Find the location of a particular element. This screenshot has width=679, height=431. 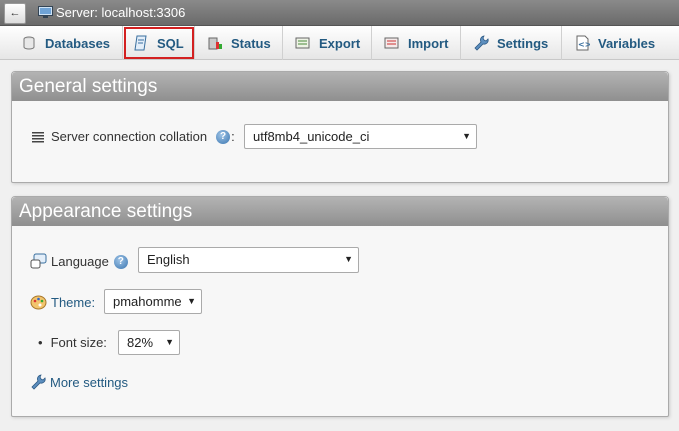

font-size-label: Font size: is located at coordinates (78, 342).